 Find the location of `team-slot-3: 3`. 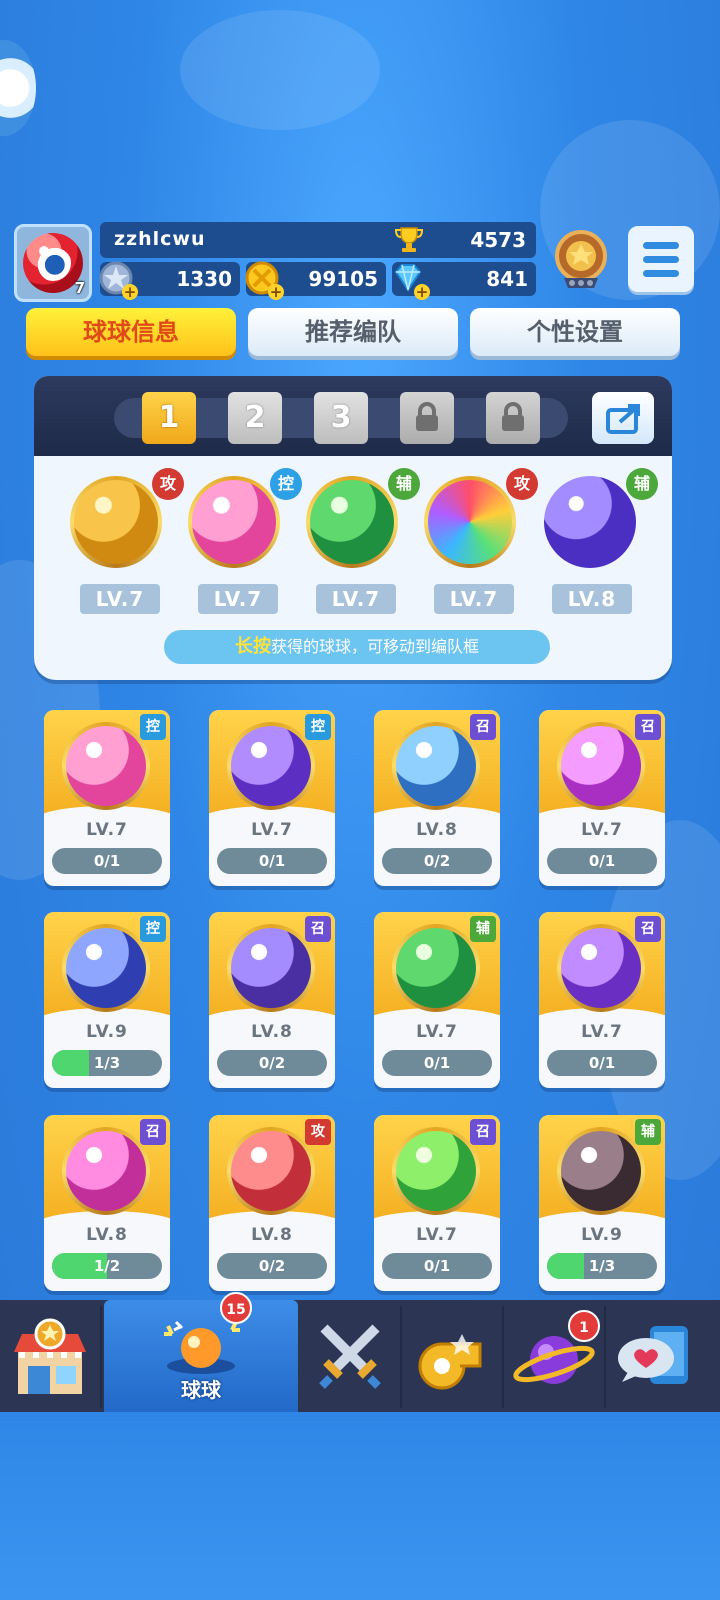

team-slot-3: 3 is located at coordinates (341, 418).